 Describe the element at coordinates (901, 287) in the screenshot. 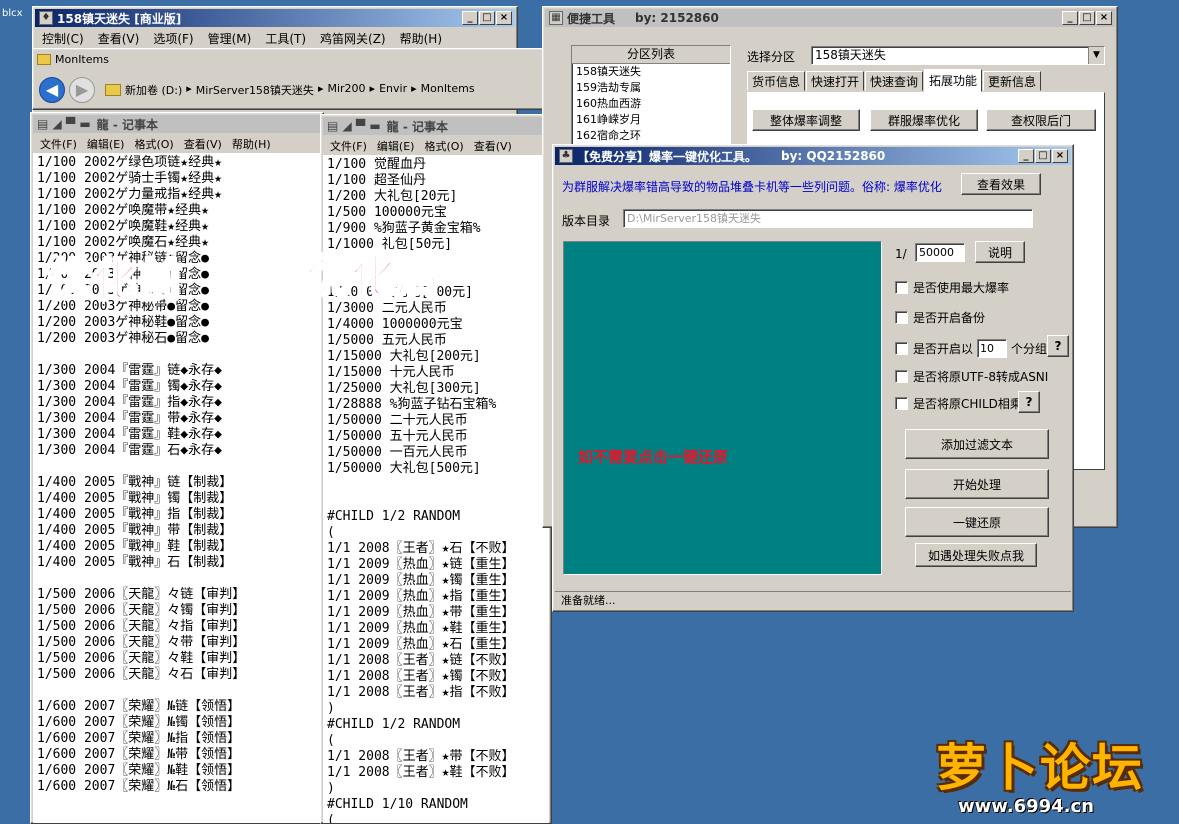

I see `max-rate-checkbox` at that location.